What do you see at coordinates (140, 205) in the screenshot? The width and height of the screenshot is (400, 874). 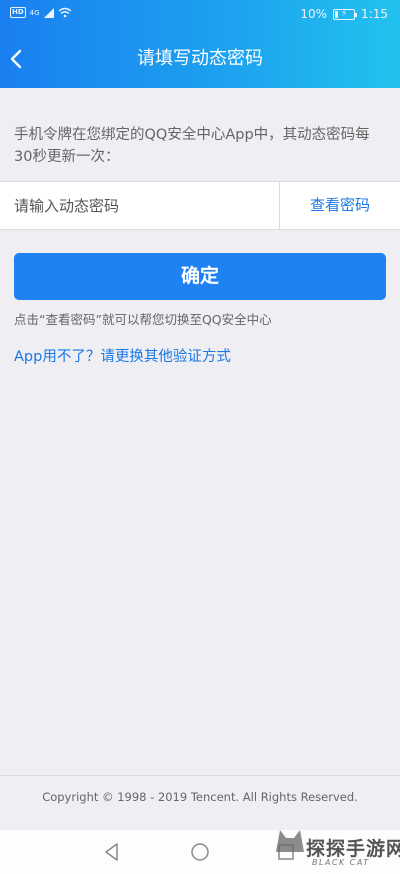 I see `dynamic-password-input` at bounding box center [140, 205].